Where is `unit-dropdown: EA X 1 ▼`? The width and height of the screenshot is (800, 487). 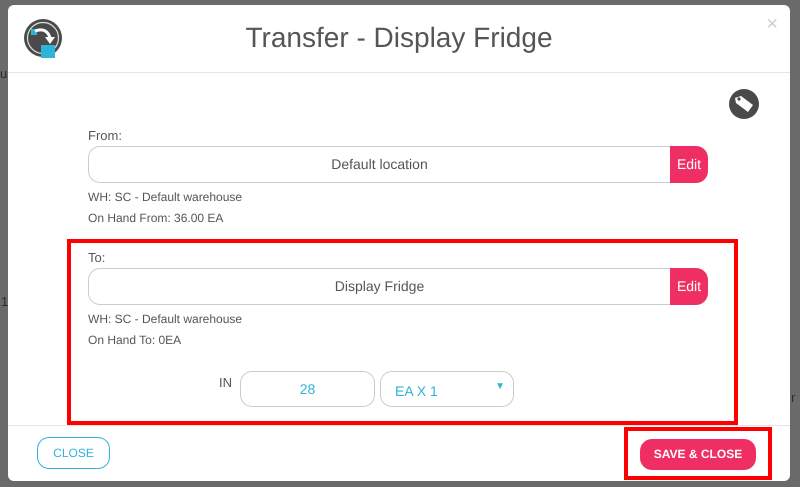 unit-dropdown: EA X 1 ▼ is located at coordinates (447, 388).